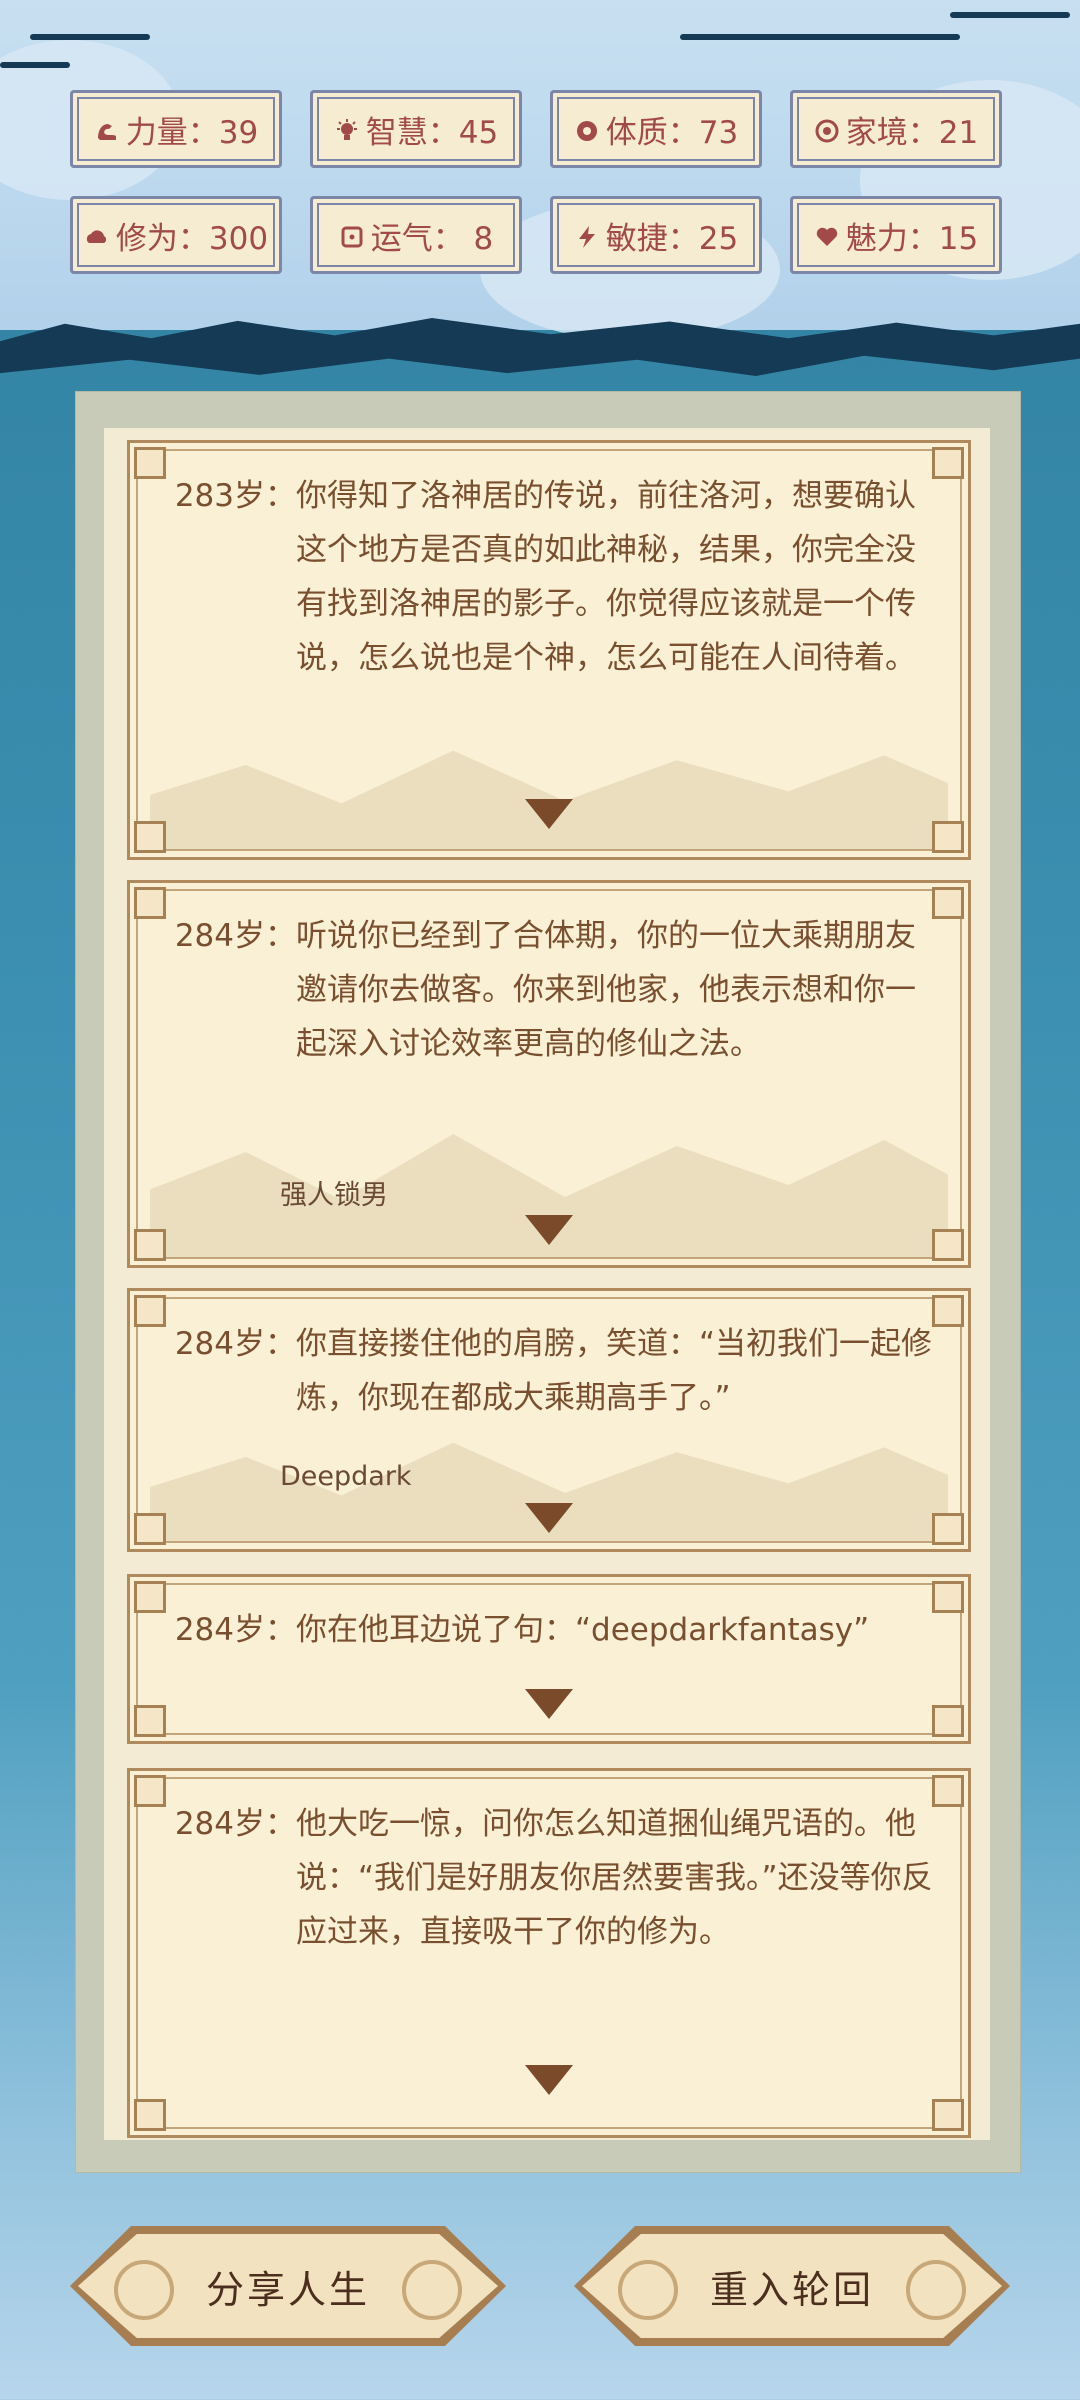  What do you see at coordinates (235, 496) in the screenshot?
I see `event-age: 283岁：` at bounding box center [235, 496].